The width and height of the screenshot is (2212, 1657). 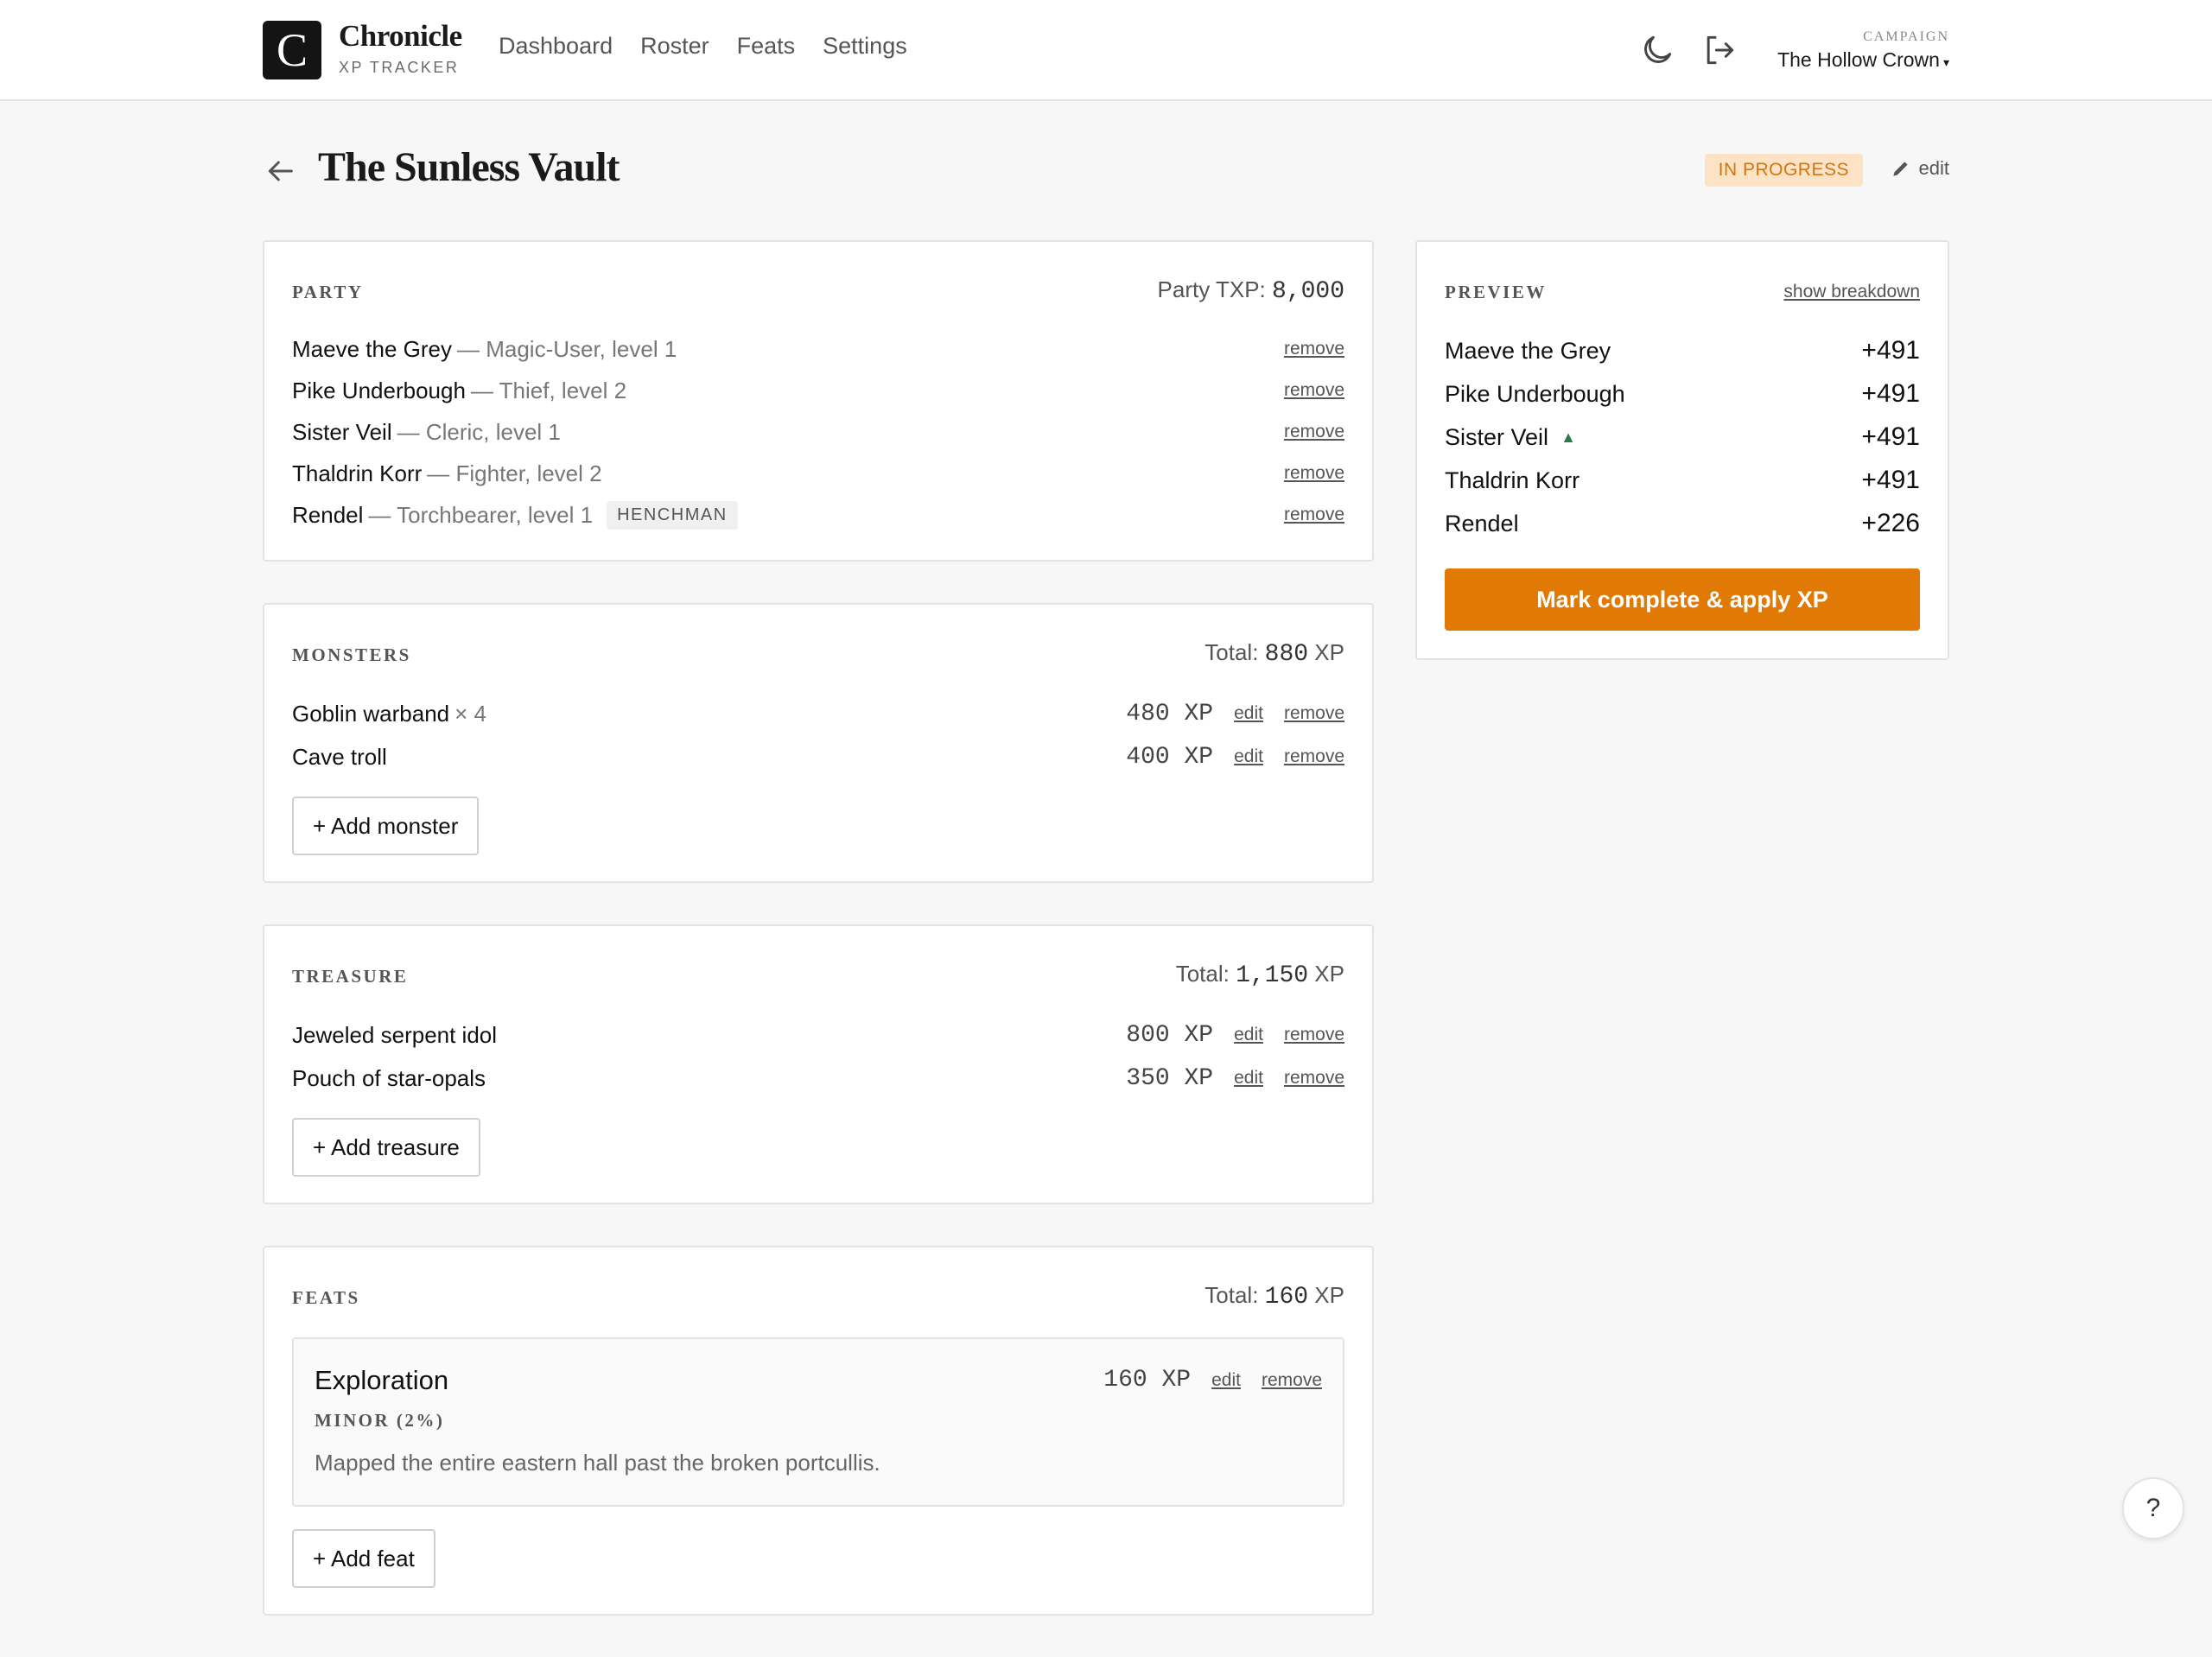 What do you see at coordinates (379, 390) in the screenshot?
I see `member-name: Pike Underbough` at bounding box center [379, 390].